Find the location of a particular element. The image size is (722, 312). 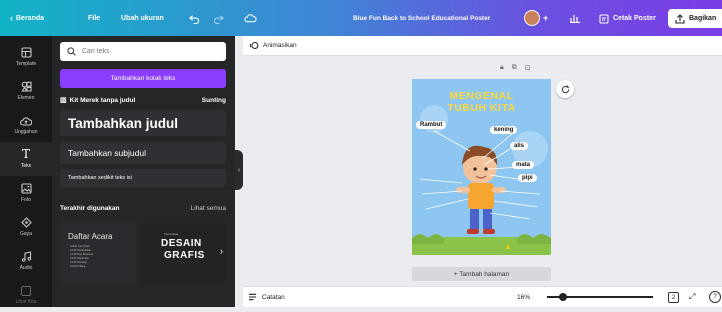

search-icon is located at coordinates (71, 51).